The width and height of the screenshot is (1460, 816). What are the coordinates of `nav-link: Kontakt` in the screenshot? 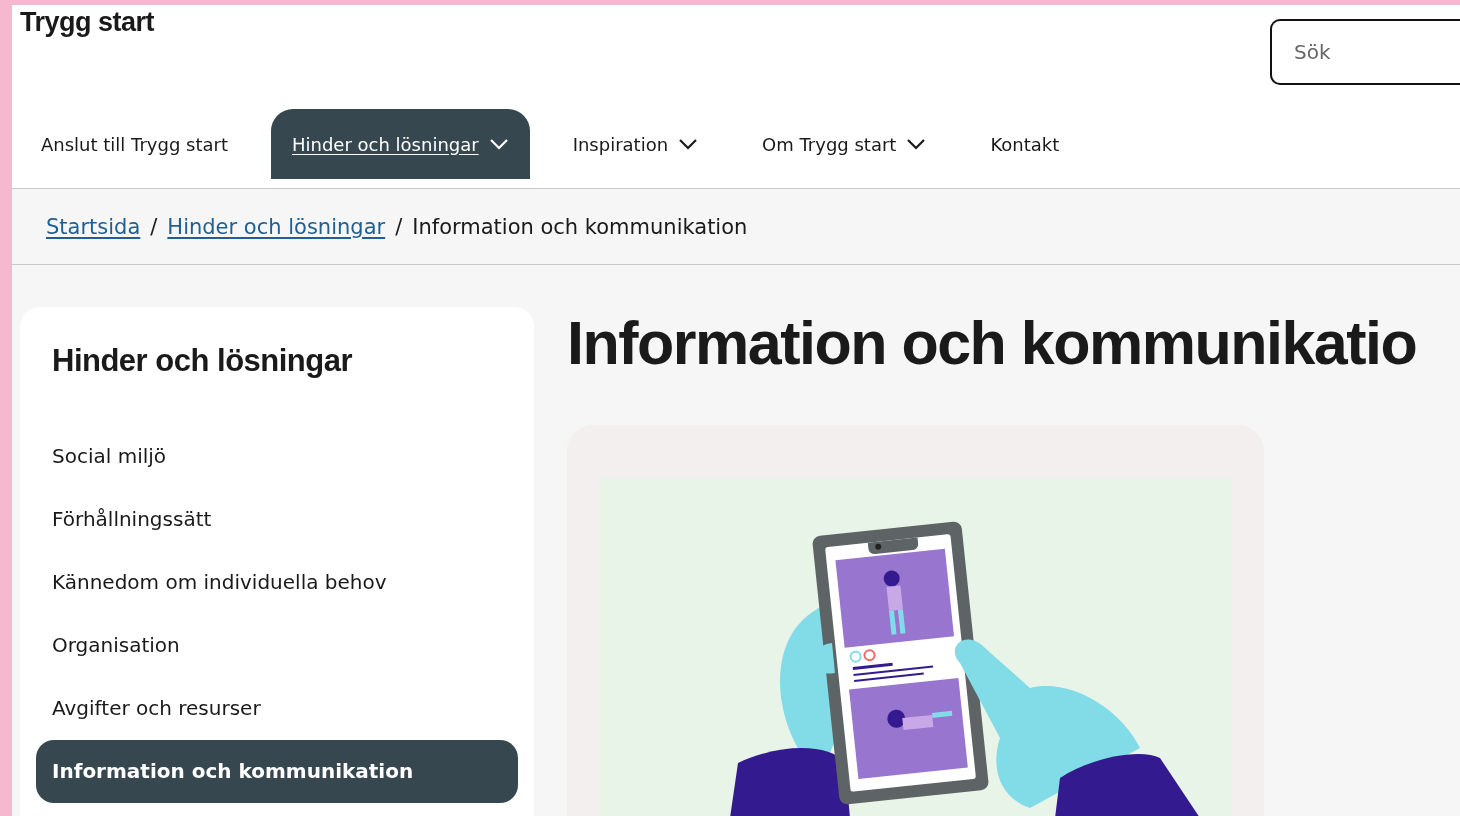 It's located at (1025, 144).